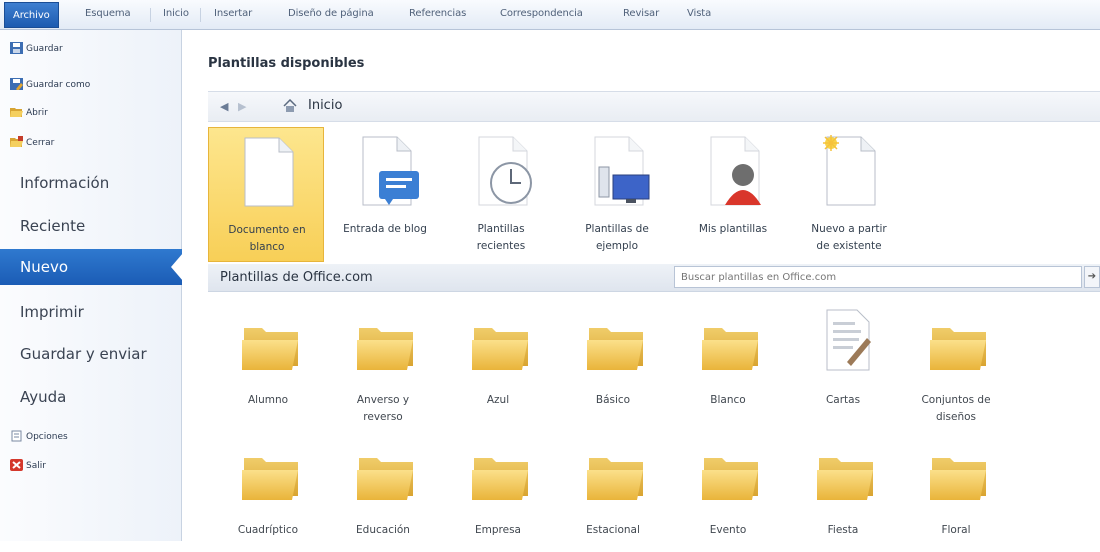  What do you see at coordinates (44, 49) in the screenshot?
I see `save-label: Guardar` at bounding box center [44, 49].